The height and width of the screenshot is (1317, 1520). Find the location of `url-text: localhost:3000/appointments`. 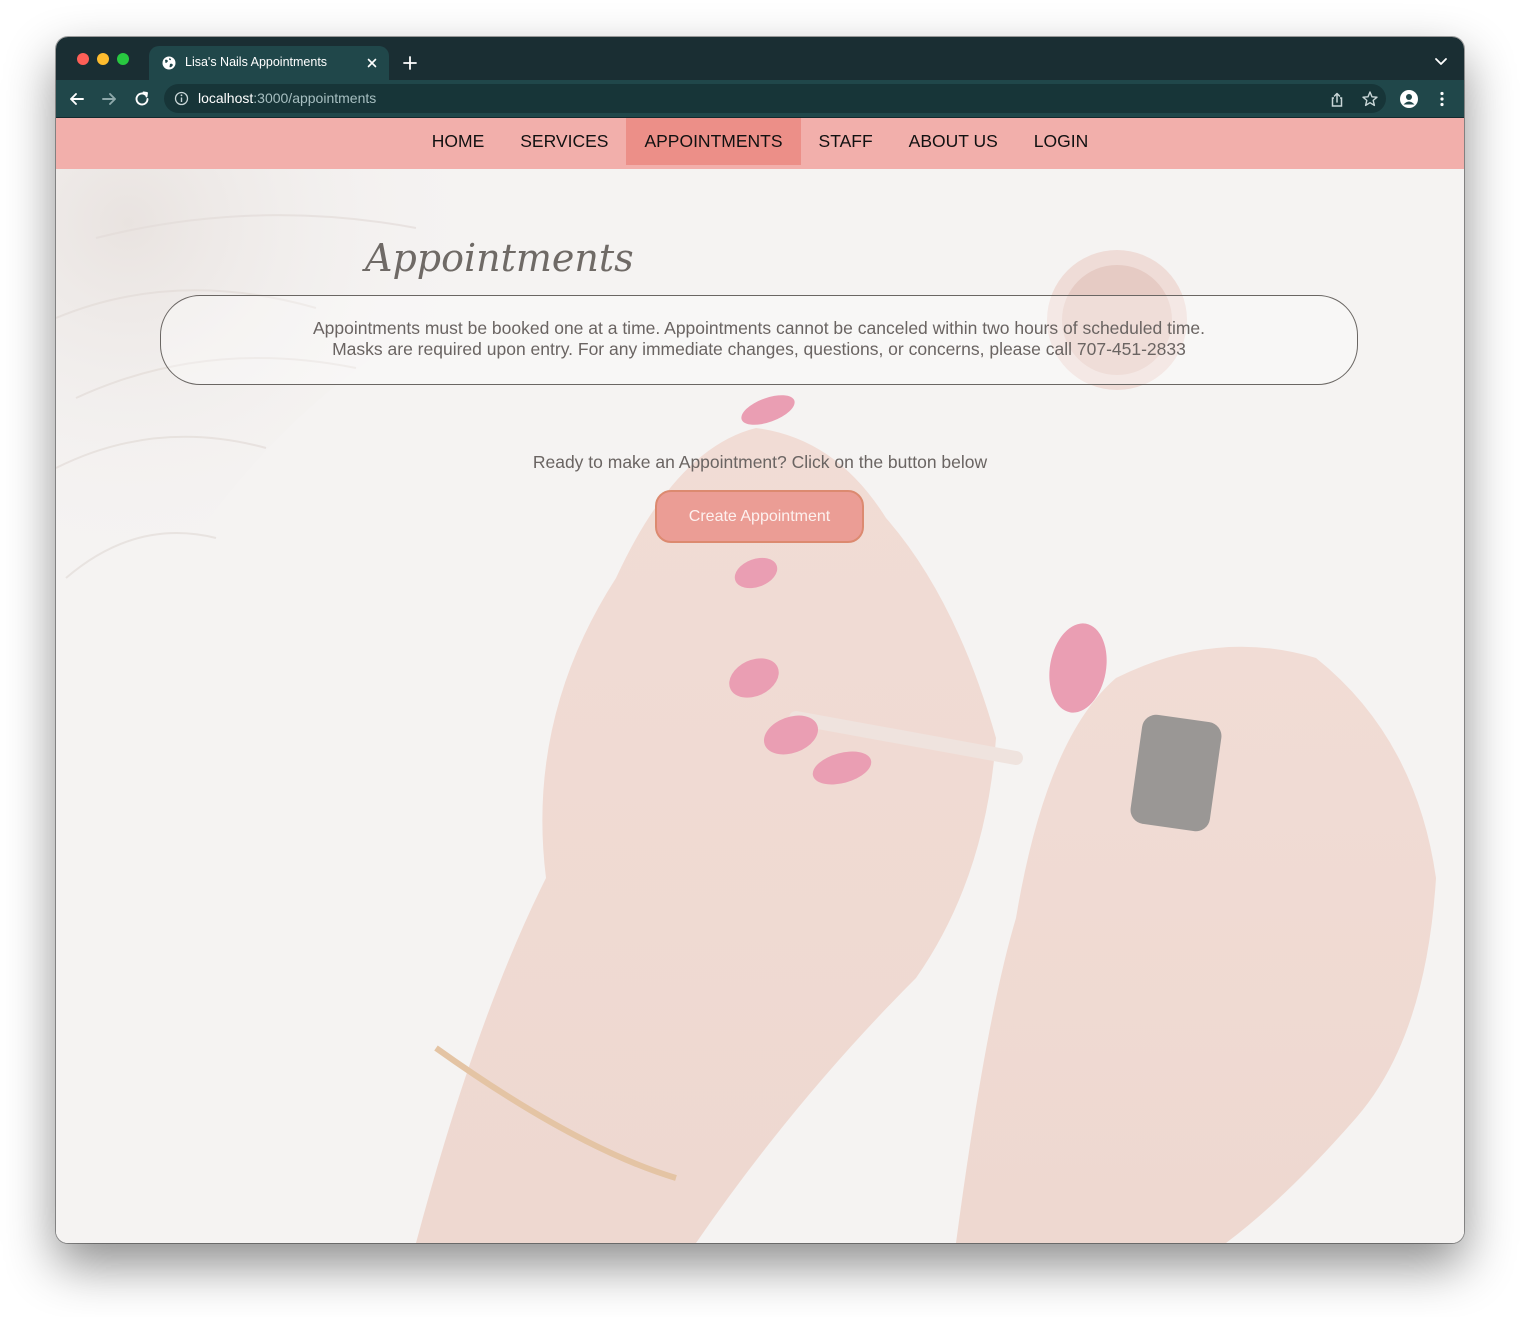

url-text: localhost:3000/appointments is located at coordinates (287, 98).